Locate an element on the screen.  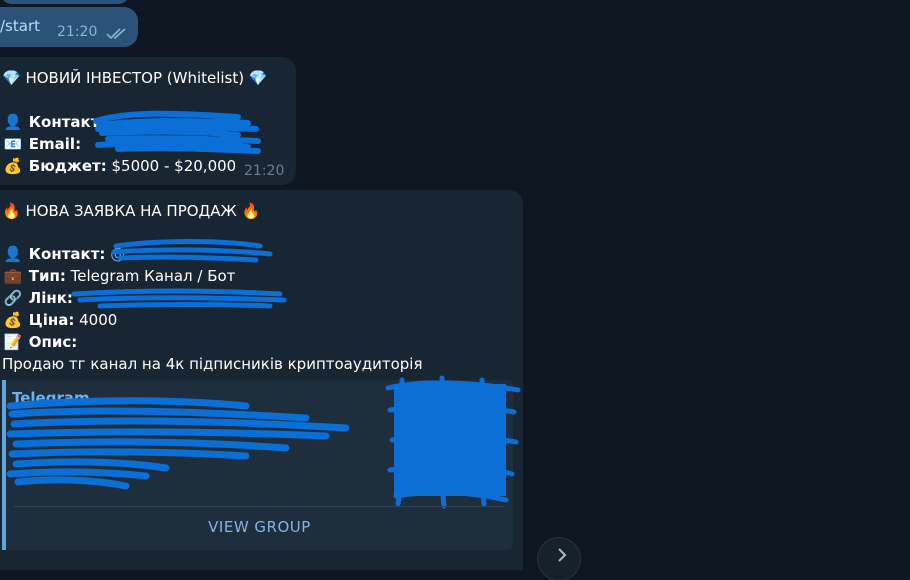
start-message: /start 21:20 is located at coordinates (69, 27).